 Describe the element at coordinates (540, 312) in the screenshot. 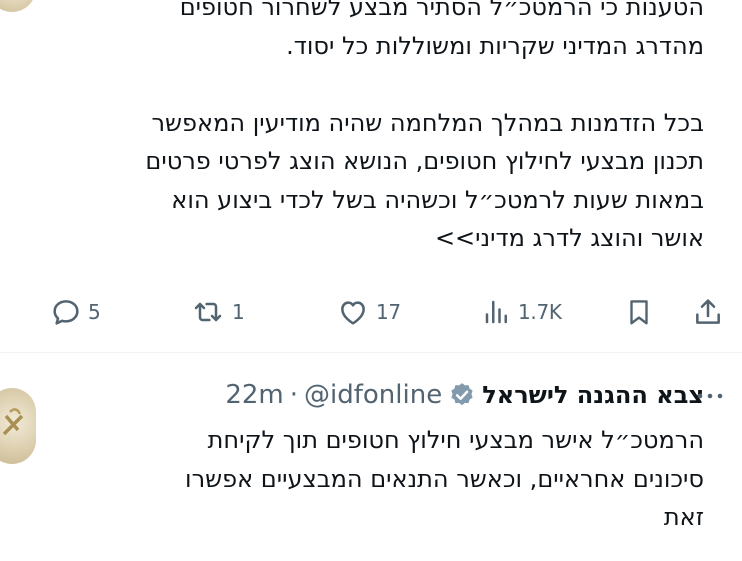

I see `views-count: 1.7K` at that location.